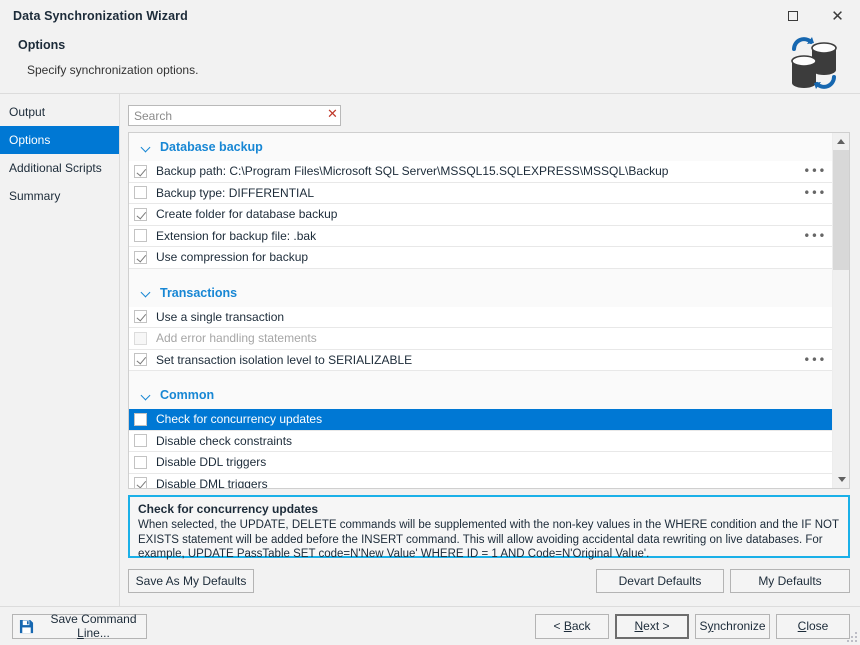  Describe the element at coordinates (235, 192) in the screenshot. I see `option-label: Backup type: DIFFERENTIAL` at that location.